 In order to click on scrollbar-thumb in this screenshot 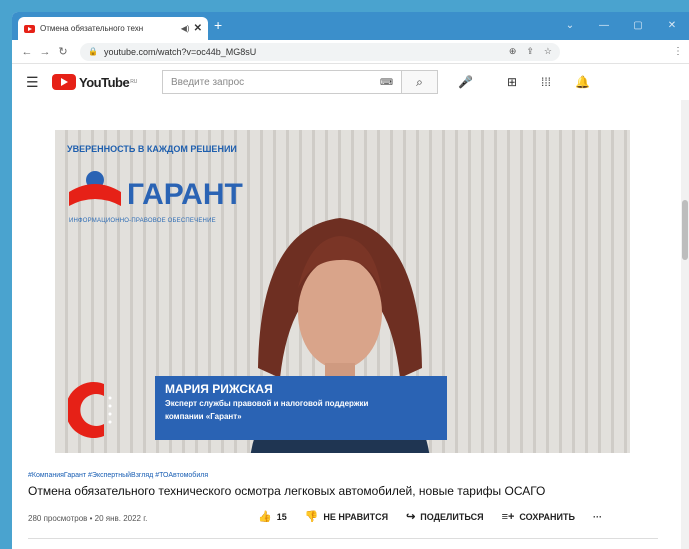, I will do `click(685, 230)`.